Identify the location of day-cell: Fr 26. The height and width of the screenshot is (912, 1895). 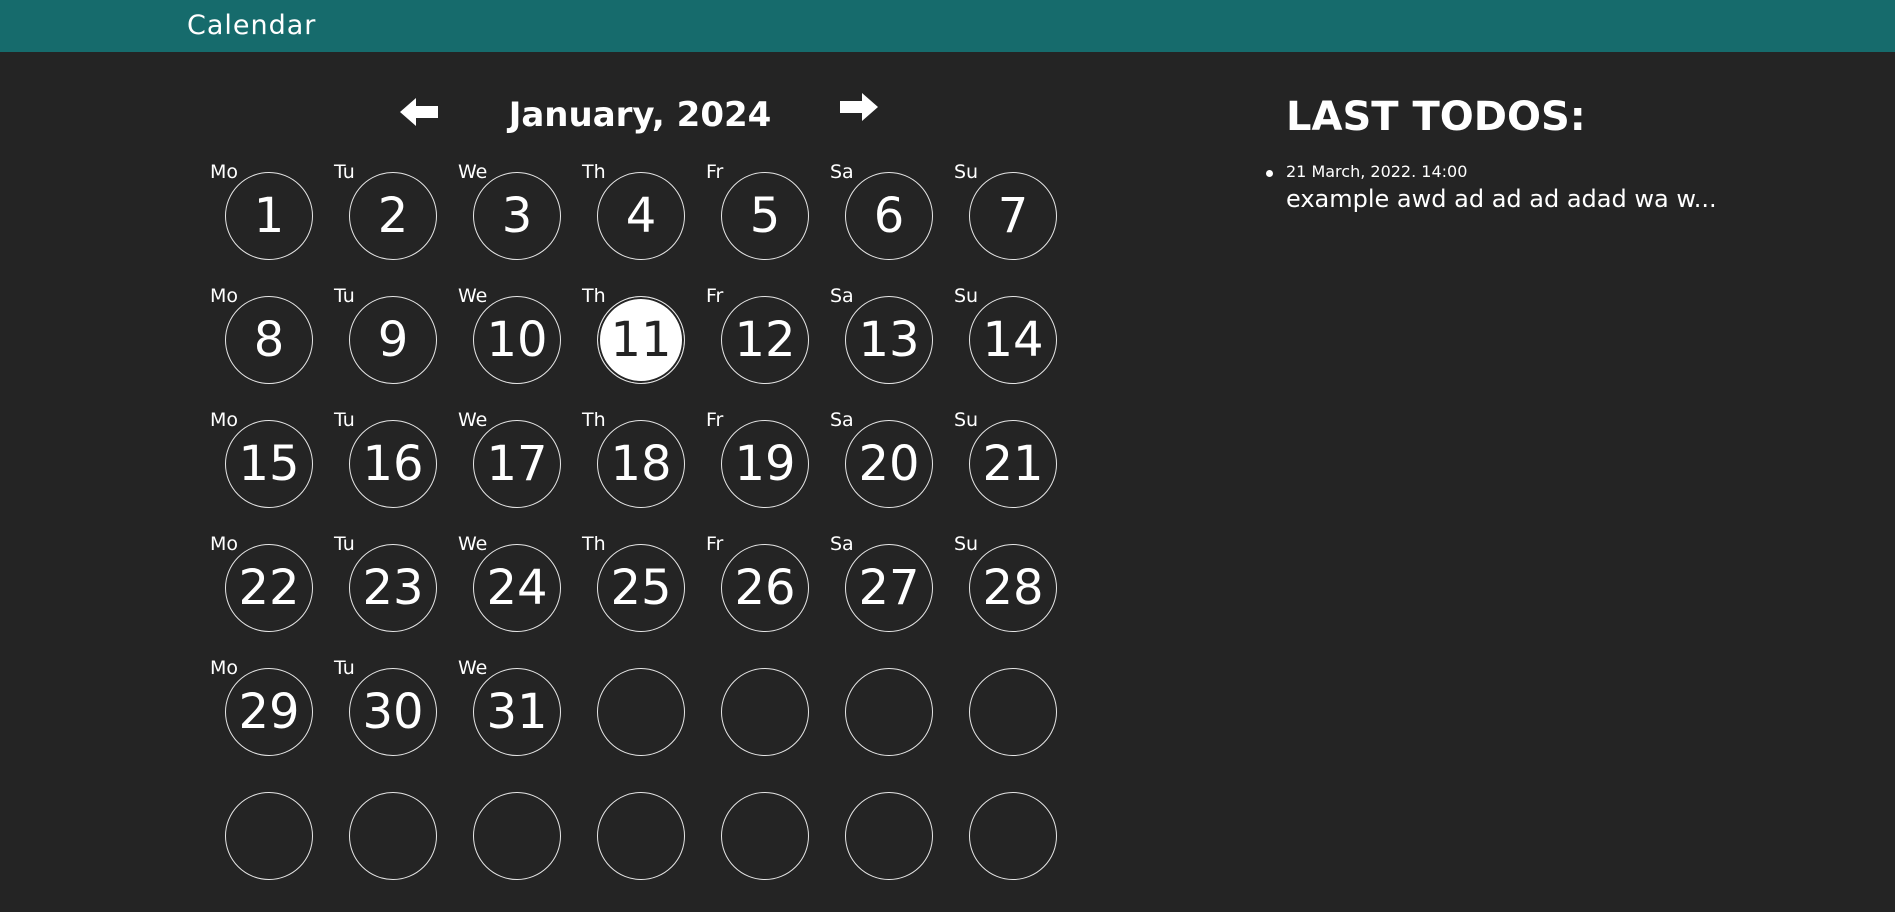
(768, 595).